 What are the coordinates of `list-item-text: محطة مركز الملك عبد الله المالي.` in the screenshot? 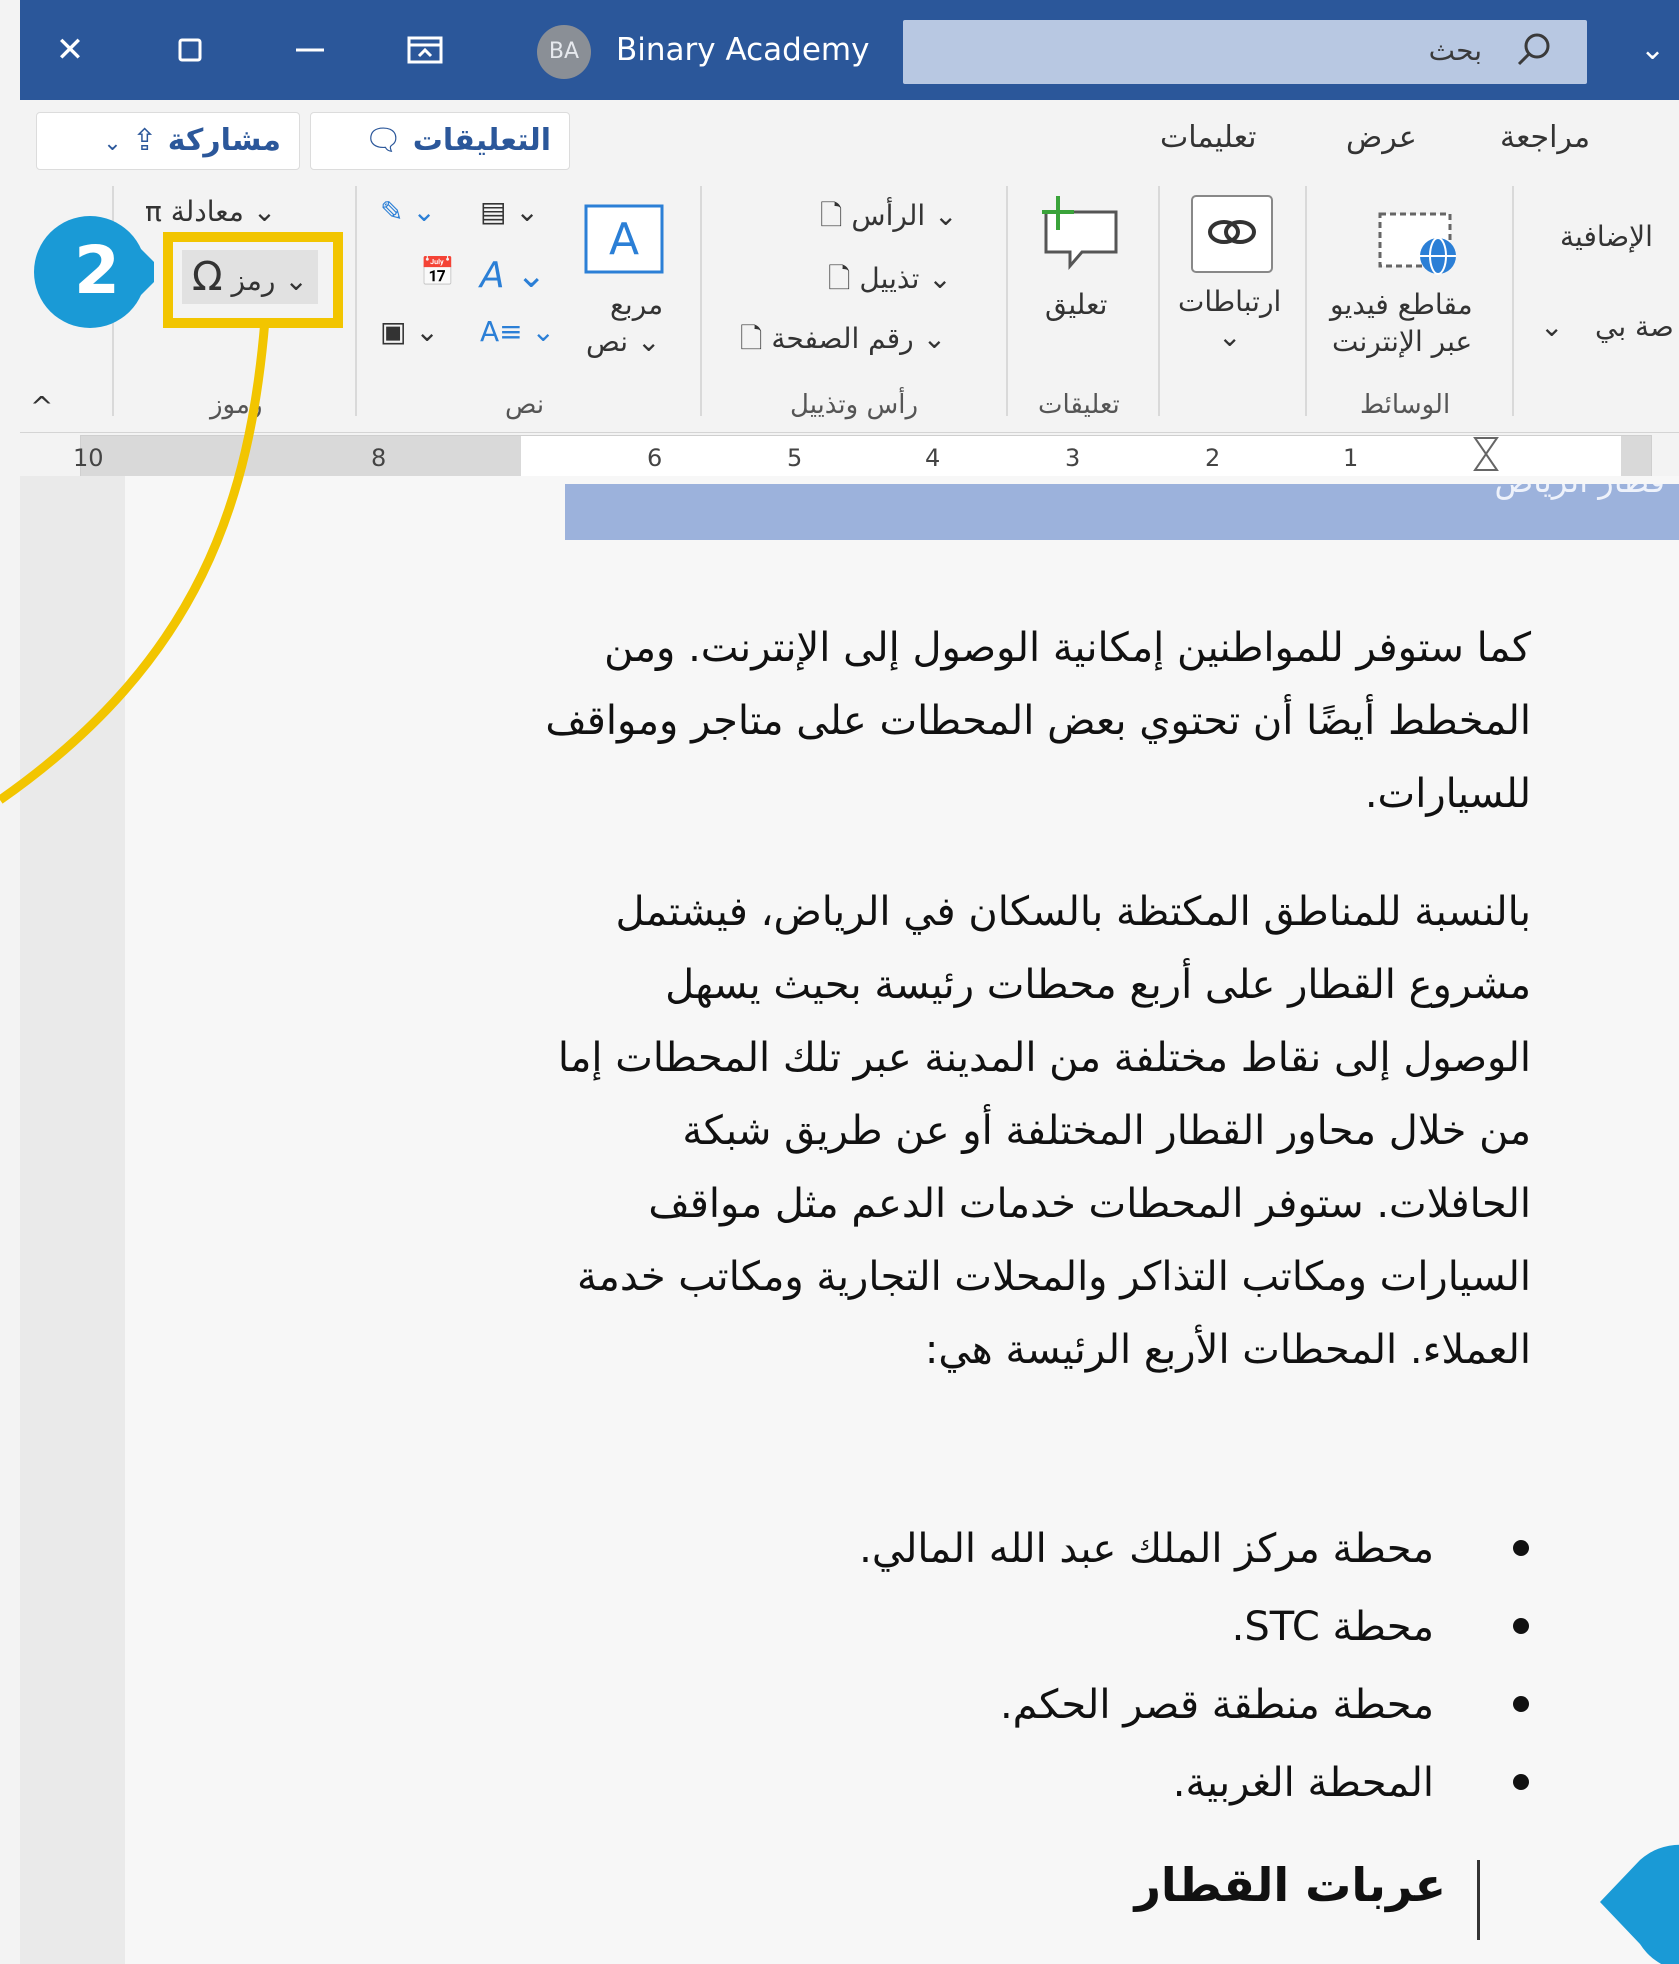 It's located at (1146, 1549).